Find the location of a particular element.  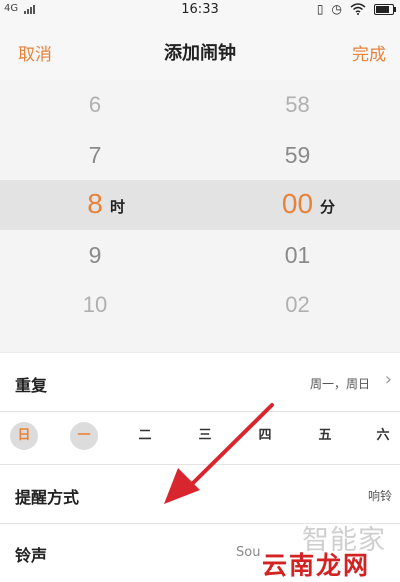

hour-option: 7 is located at coordinates (95, 155).